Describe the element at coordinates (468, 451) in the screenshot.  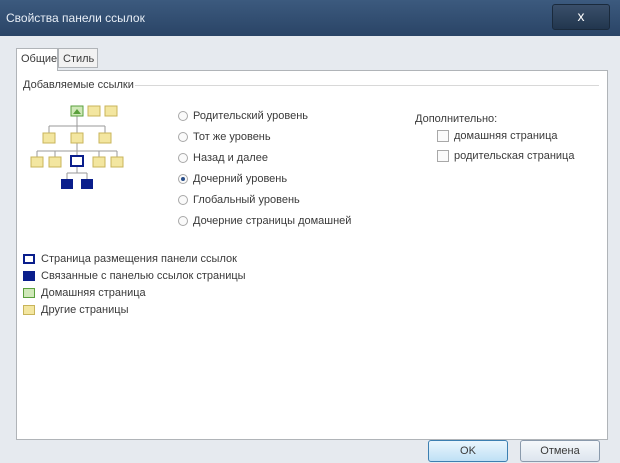
I see `ok-button: OK` at that location.